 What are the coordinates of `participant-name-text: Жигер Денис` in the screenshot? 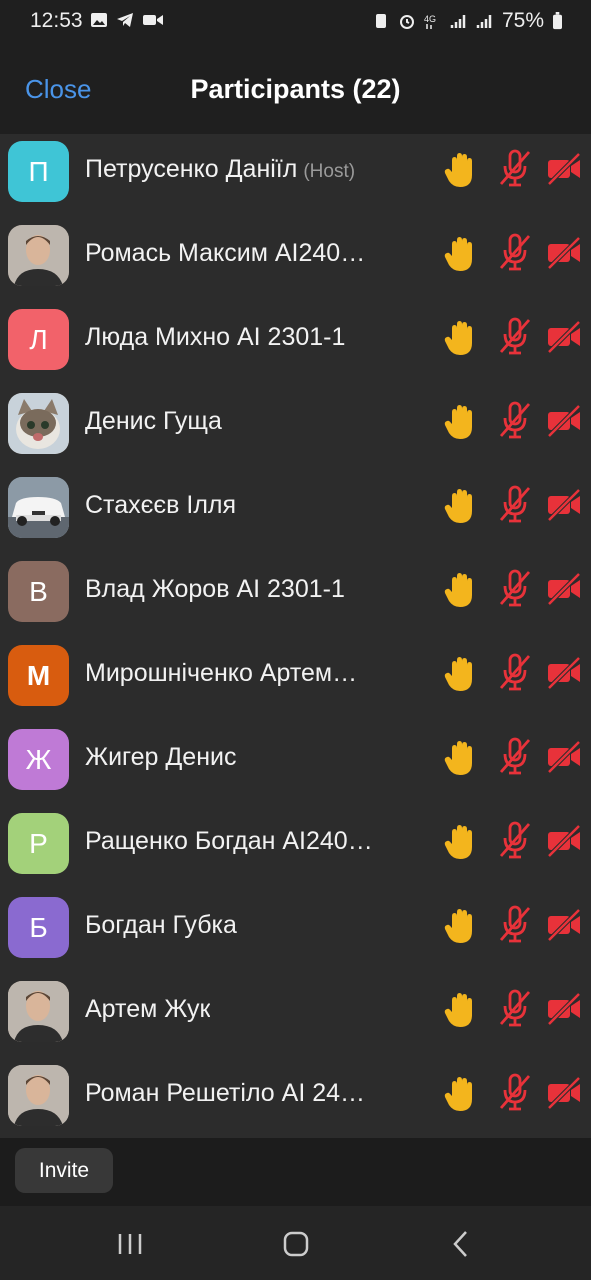 It's located at (161, 757).